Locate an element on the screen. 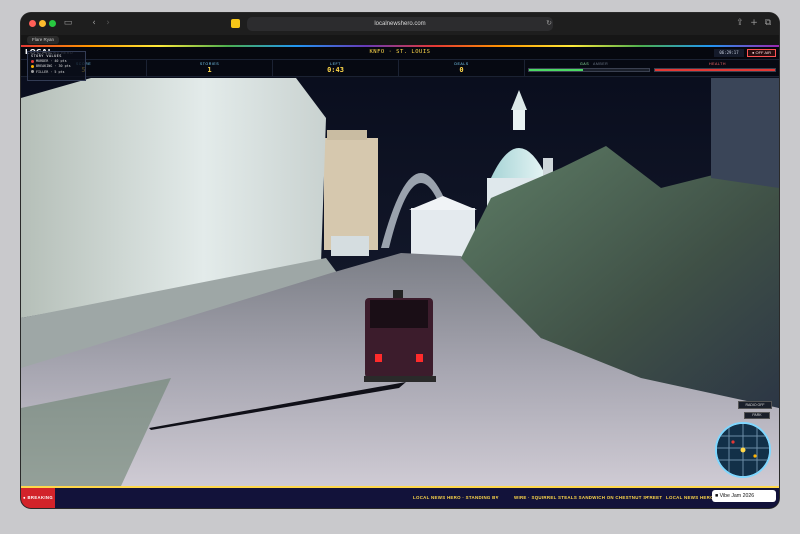 The image size is (800, 534). stat-time-left: LEFT 0:43 is located at coordinates (336, 68).